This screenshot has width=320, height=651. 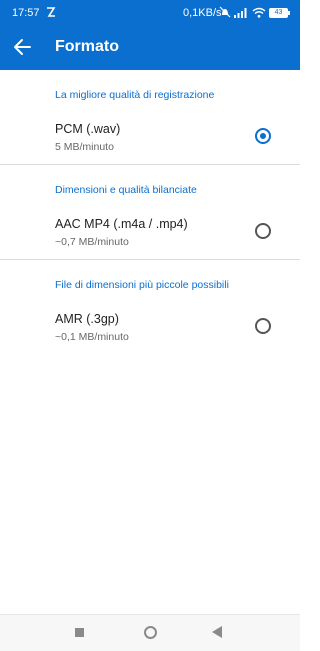 I want to click on network-speed: 0,1KB/s, so click(x=202, y=13).